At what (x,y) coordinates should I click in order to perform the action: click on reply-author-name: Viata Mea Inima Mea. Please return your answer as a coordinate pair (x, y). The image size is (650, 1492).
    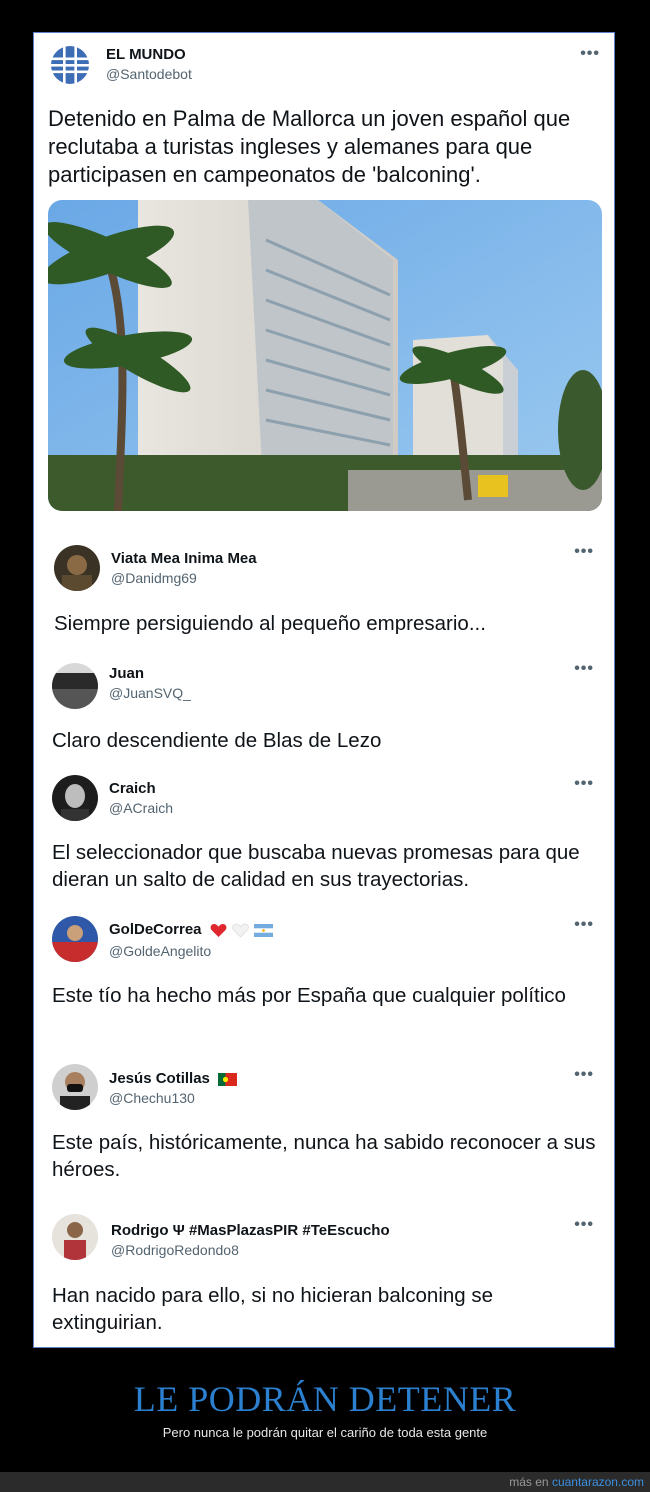
    Looking at the image, I should click on (184, 558).